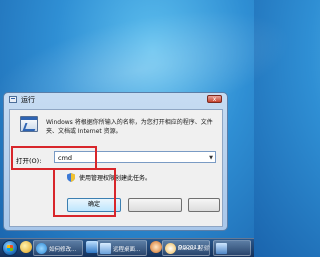 This screenshot has height=257, width=320. What do you see at coordinates (13, 99) in the screenshot?
I see `run-title-icon` at bounding box center [13, 99].